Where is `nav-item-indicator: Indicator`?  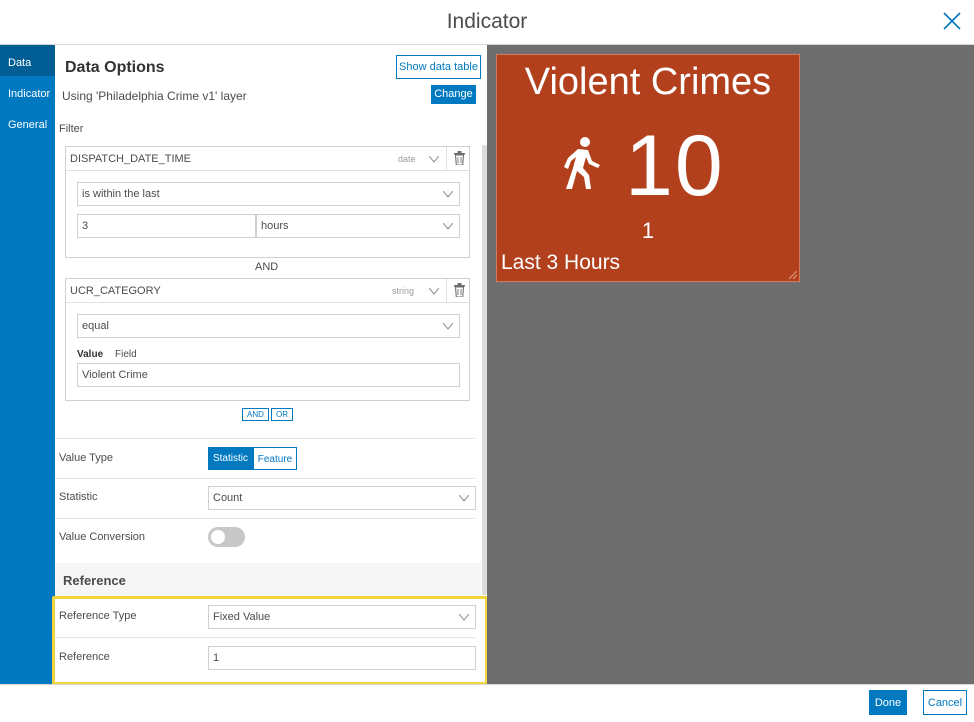
nav-item-indicator: Indicator is located at coordinates (27, 91).